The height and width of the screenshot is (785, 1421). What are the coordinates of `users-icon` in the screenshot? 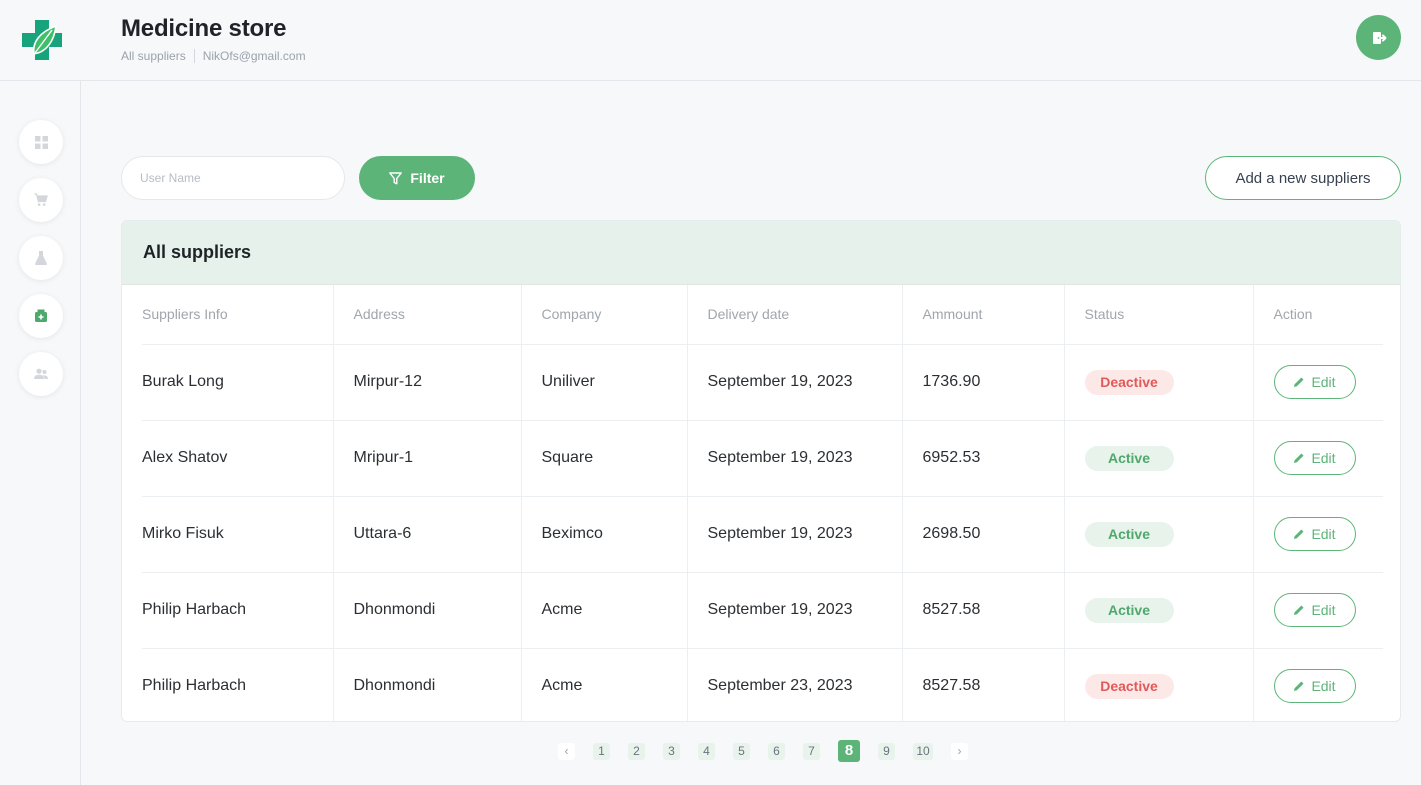 It's located at (41, 373).